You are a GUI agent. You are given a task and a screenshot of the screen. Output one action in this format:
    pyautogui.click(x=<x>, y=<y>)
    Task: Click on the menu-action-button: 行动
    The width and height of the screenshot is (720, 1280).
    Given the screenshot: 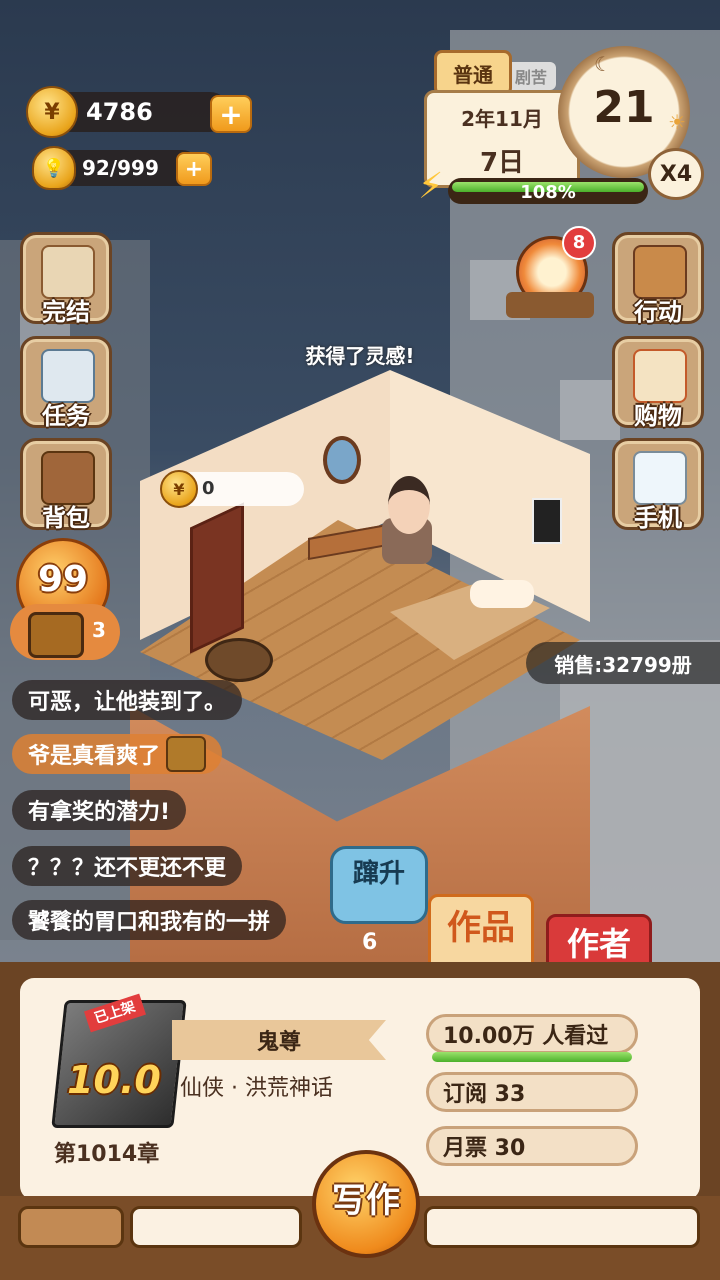 What is the action you would take?
    pyautogui.click(x=658, y=279)
    